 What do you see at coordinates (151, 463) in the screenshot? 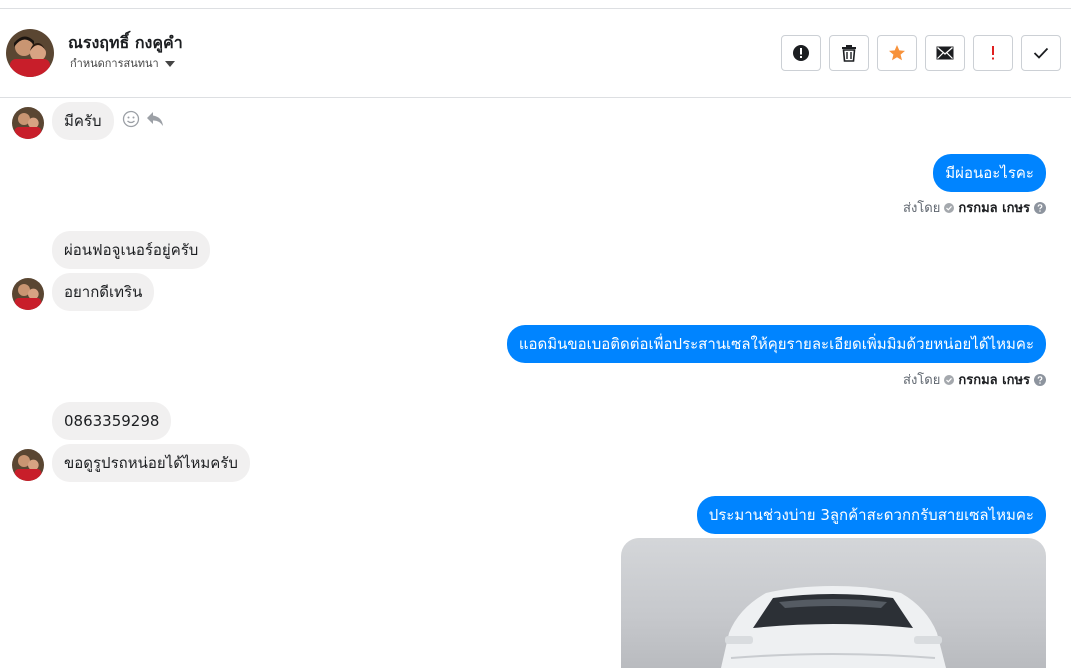
I see `incoming-message: ขอดูรูปรถหน่อยได้ไหมครับ` at bounding box center [151, 463].